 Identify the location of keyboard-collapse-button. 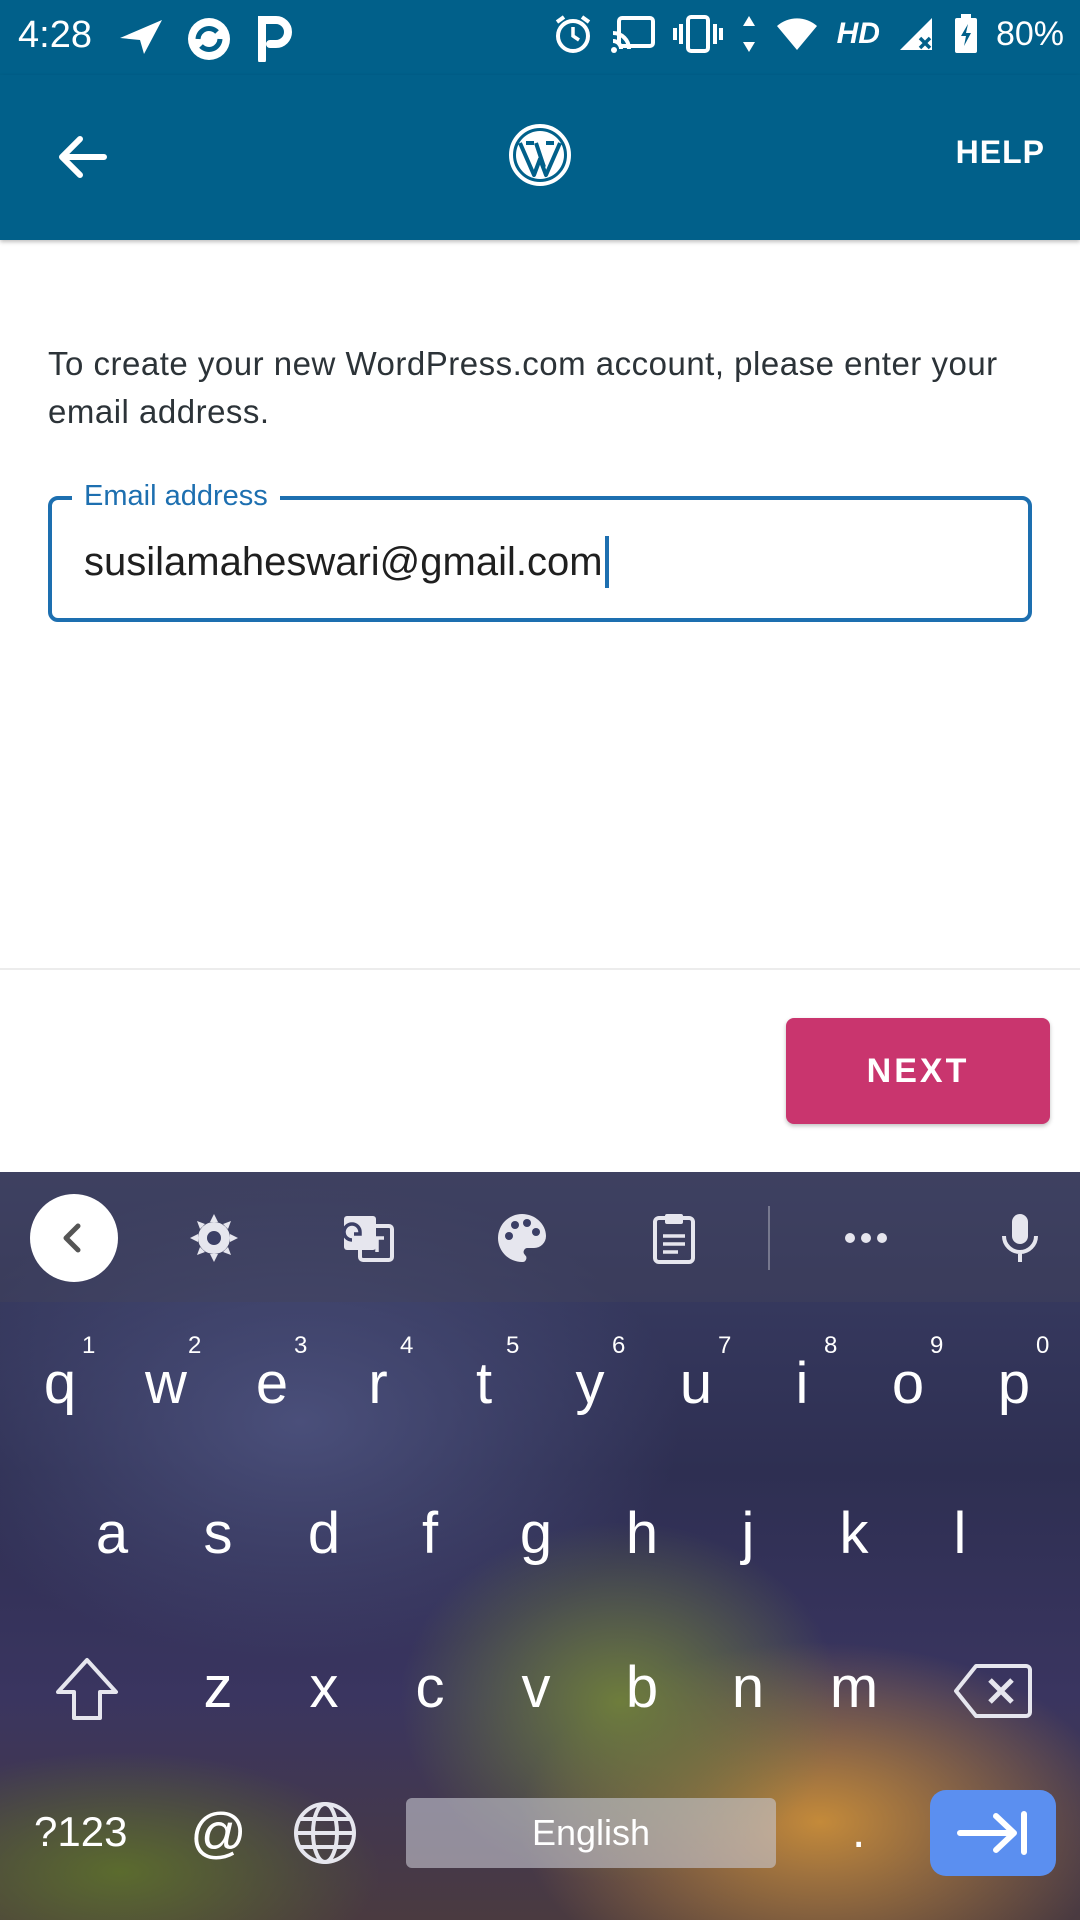
(74, 1238).